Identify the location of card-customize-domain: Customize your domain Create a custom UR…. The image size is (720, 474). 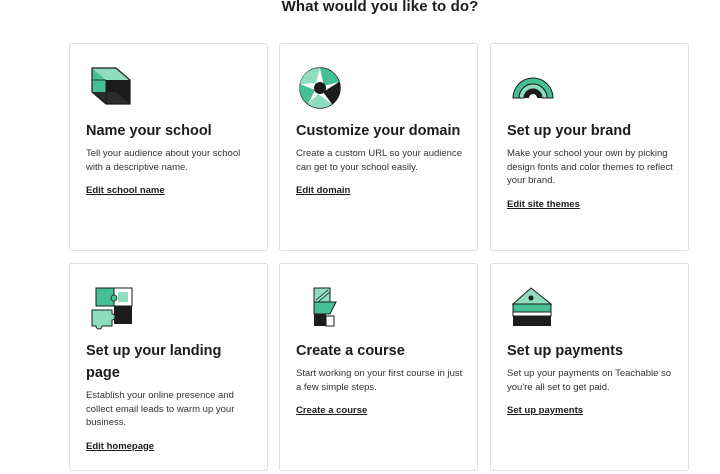
(378, 147).